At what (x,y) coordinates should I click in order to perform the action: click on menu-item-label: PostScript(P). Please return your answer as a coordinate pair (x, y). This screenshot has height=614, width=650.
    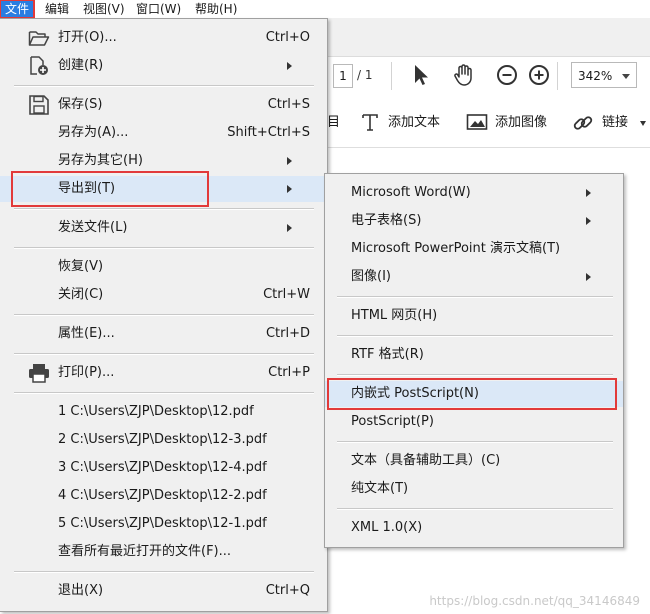
    Looking at the image, I should click on (392, 421).